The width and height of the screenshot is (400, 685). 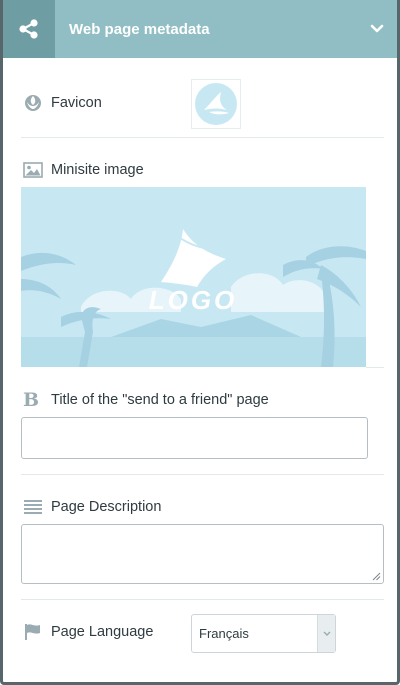 I want to click on language-row: Page Language, so click(x=88, y=632).